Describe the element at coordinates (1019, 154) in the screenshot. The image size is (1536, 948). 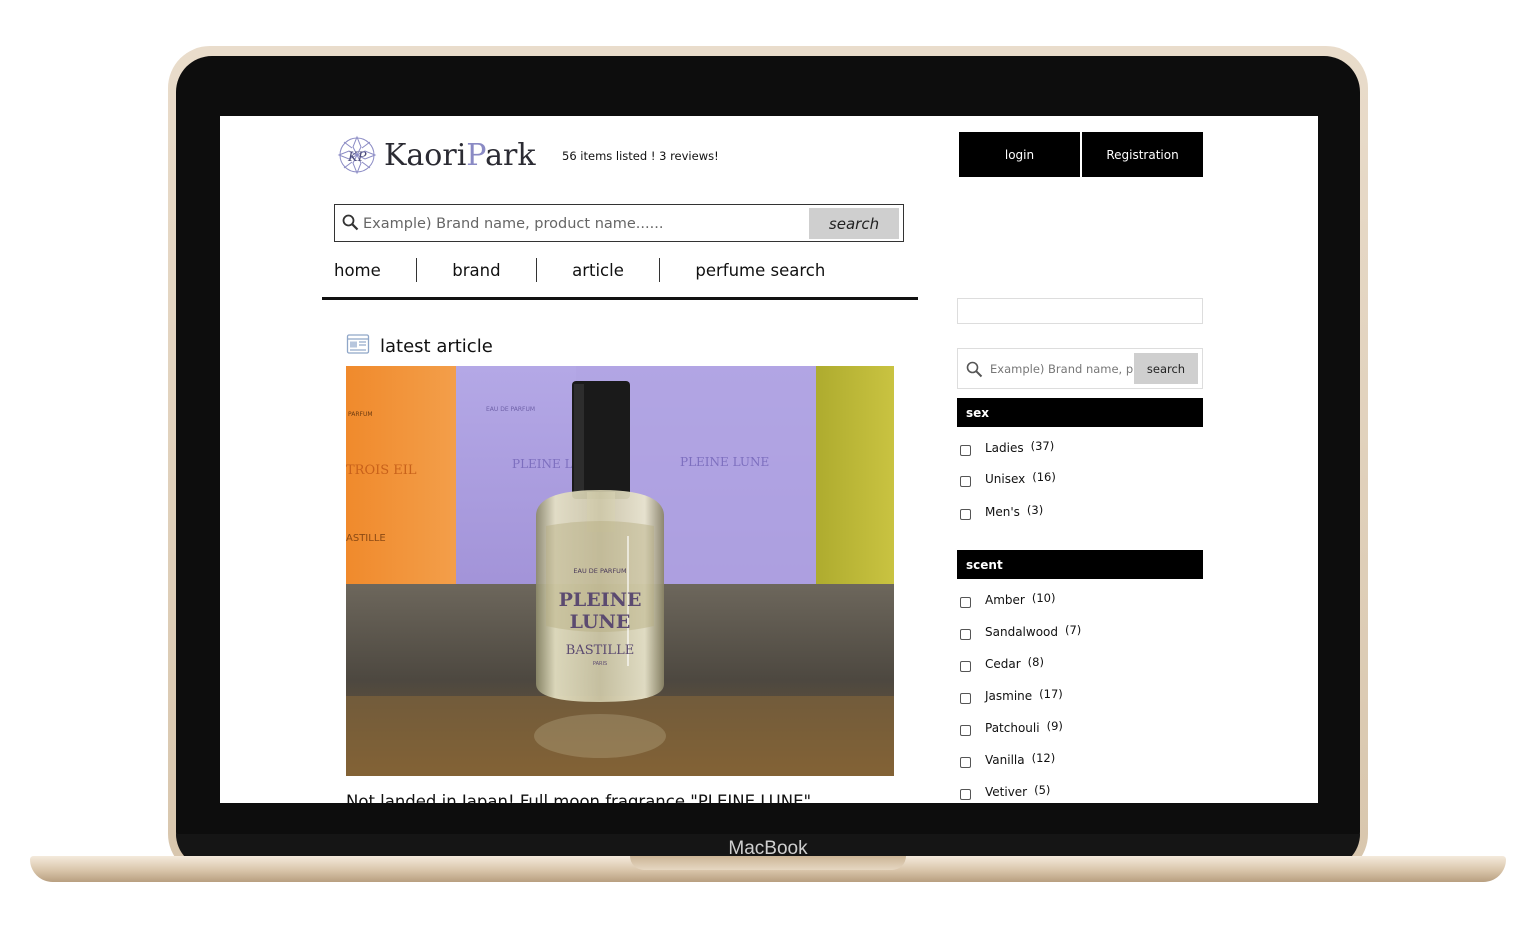
I see `login-button: login` at that location.